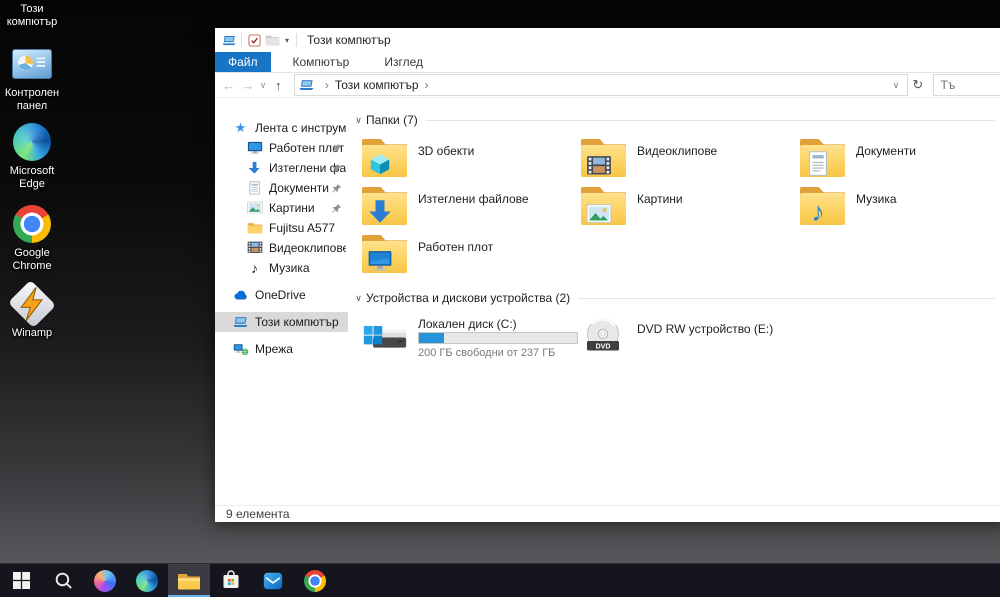 This screenshot has height=597, width=1000. Describe the element at coordinates (896, 85) in the screenshot. I see `address-dropdown-icon: ∨` at that location.